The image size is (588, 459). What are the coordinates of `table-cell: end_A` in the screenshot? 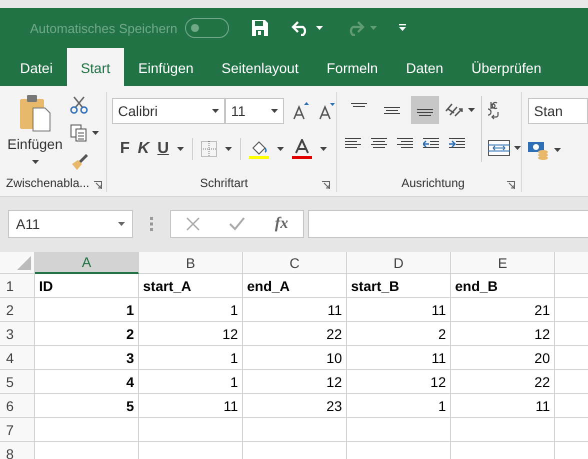 It's located at (295, 286).